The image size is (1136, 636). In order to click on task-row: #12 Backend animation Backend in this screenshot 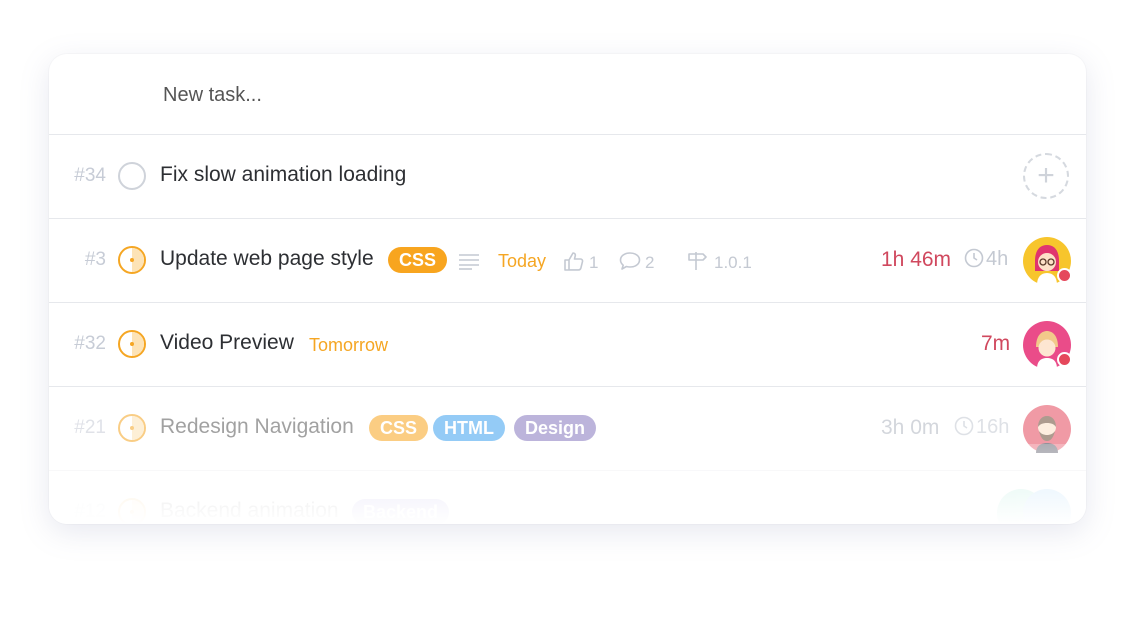, I will do `click(567, 497)`.